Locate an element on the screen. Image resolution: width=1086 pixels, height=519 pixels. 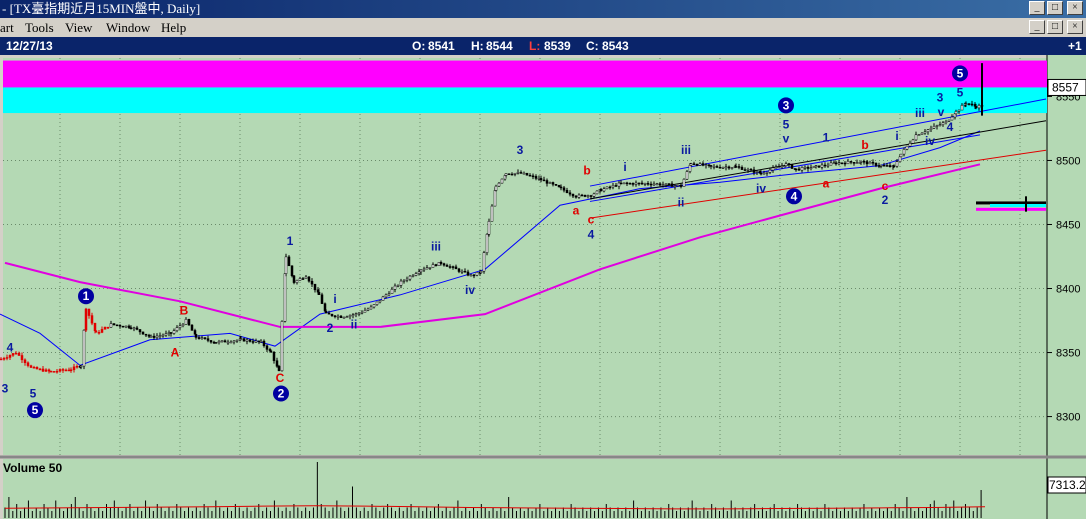
menu-chart: art is located at coordinates (7, 27).